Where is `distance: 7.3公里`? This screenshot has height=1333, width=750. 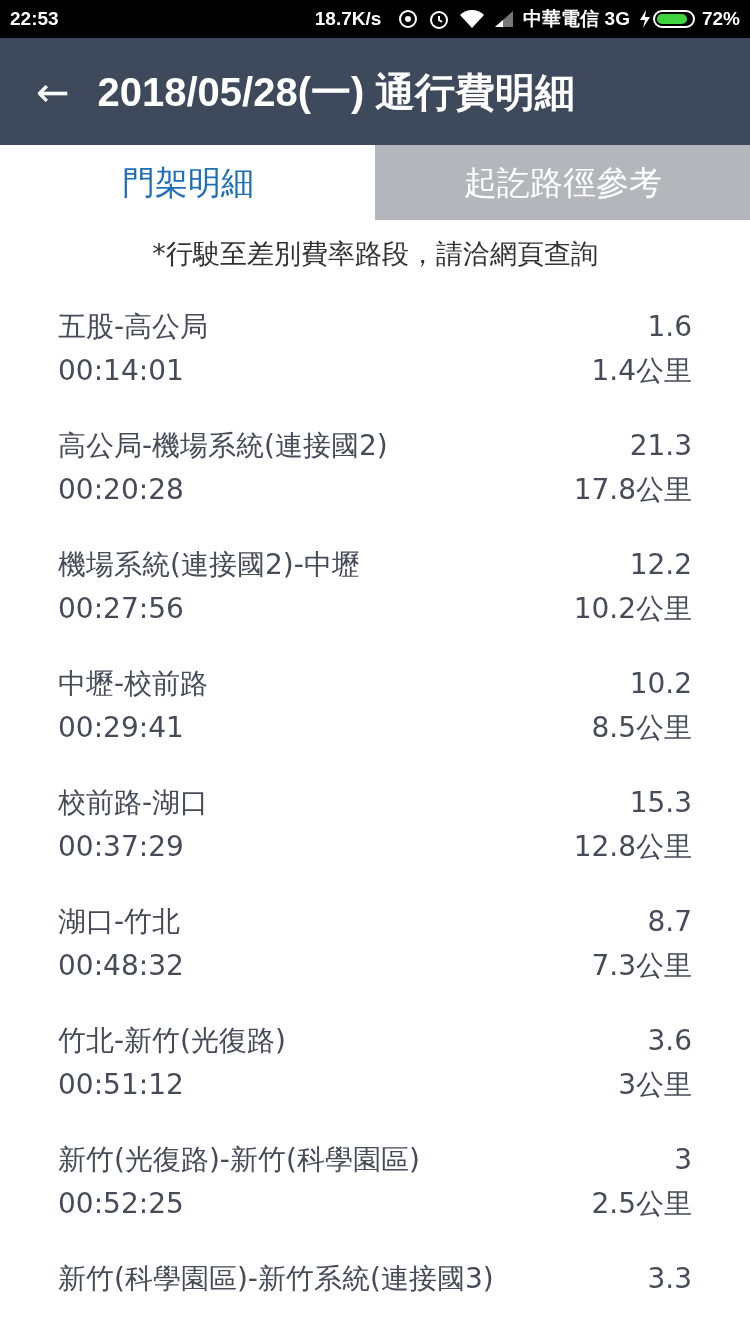
distance: 7.3公里 is located at coordinates (641, 965).